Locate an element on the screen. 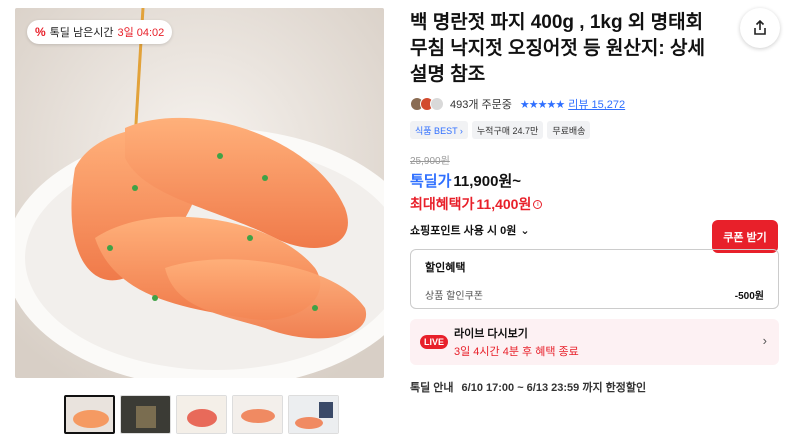 This screenshot has width=800, height=434. live-title: 라이브 다시보기 is located at coordinates (491, 334).